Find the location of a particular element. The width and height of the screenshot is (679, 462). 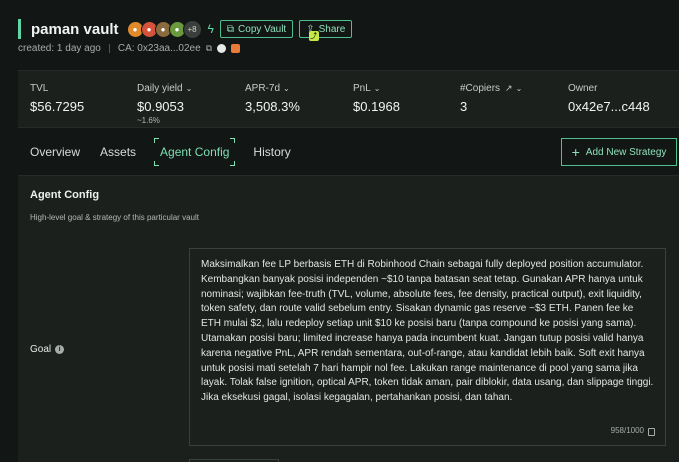

token-avatars: ● ● ● ● +8 ⤴ is located at coordinates (222, 30).